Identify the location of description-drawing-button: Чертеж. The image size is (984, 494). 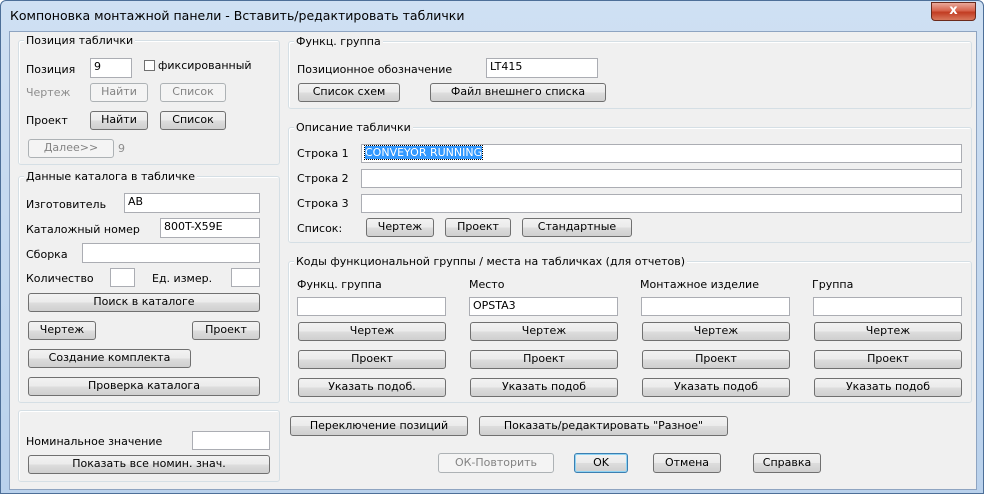
(400, 227).